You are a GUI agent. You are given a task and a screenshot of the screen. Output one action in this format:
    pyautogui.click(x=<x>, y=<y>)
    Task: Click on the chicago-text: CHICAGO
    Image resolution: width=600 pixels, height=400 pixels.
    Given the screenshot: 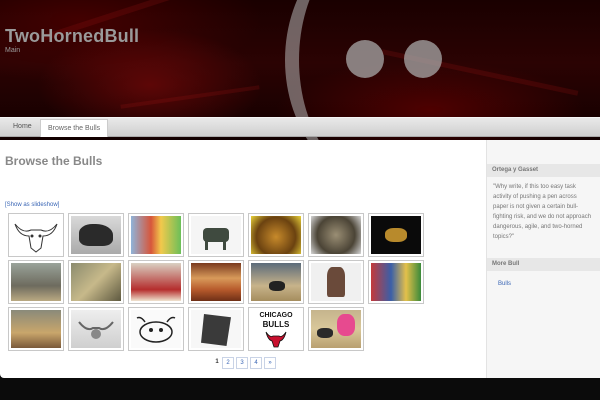 What is the action you would take?
    pyautogui.click(x=276, y=315)
    